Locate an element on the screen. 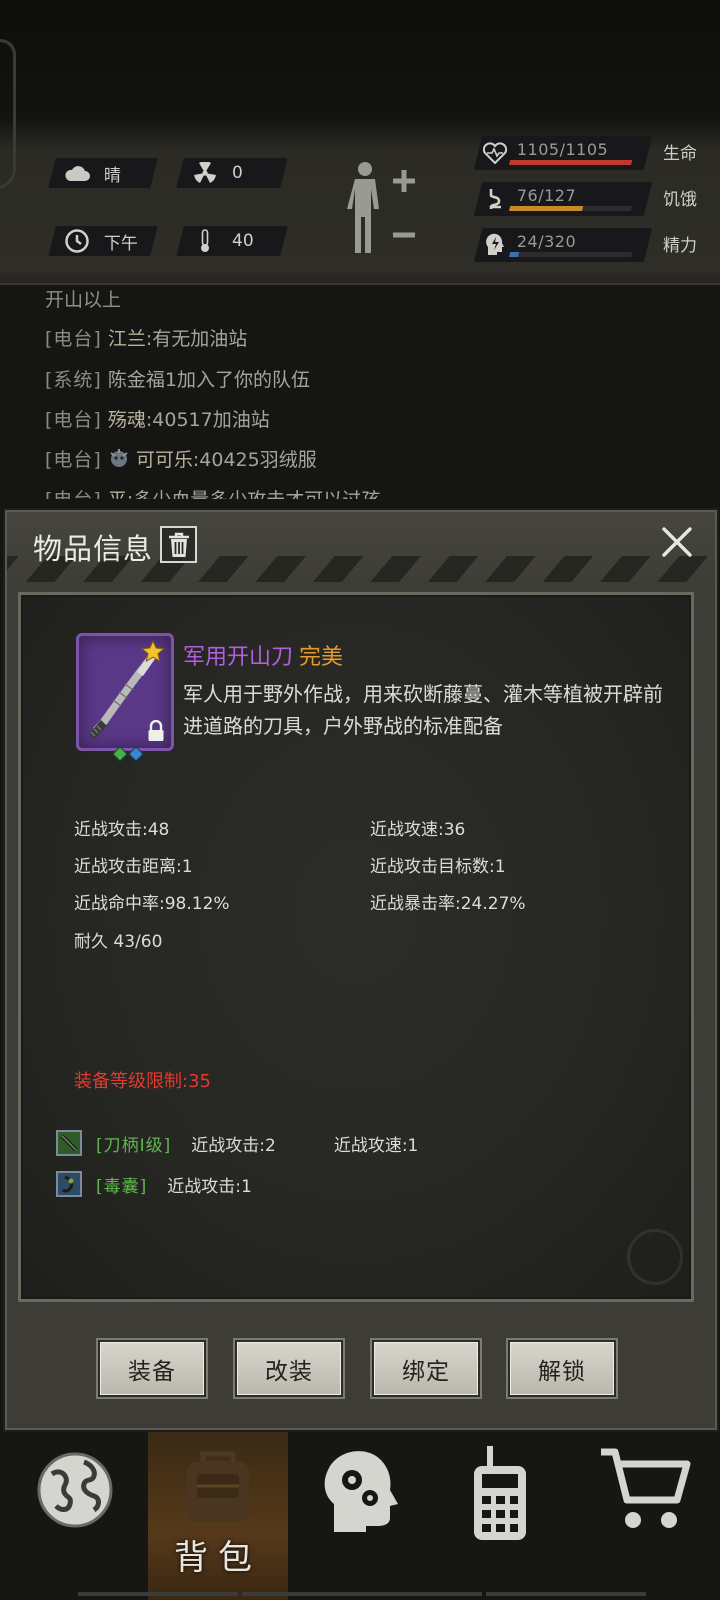  chat-line: [系统] 陈金福1加入了你的队伍 is located at coordinates (177, 378).